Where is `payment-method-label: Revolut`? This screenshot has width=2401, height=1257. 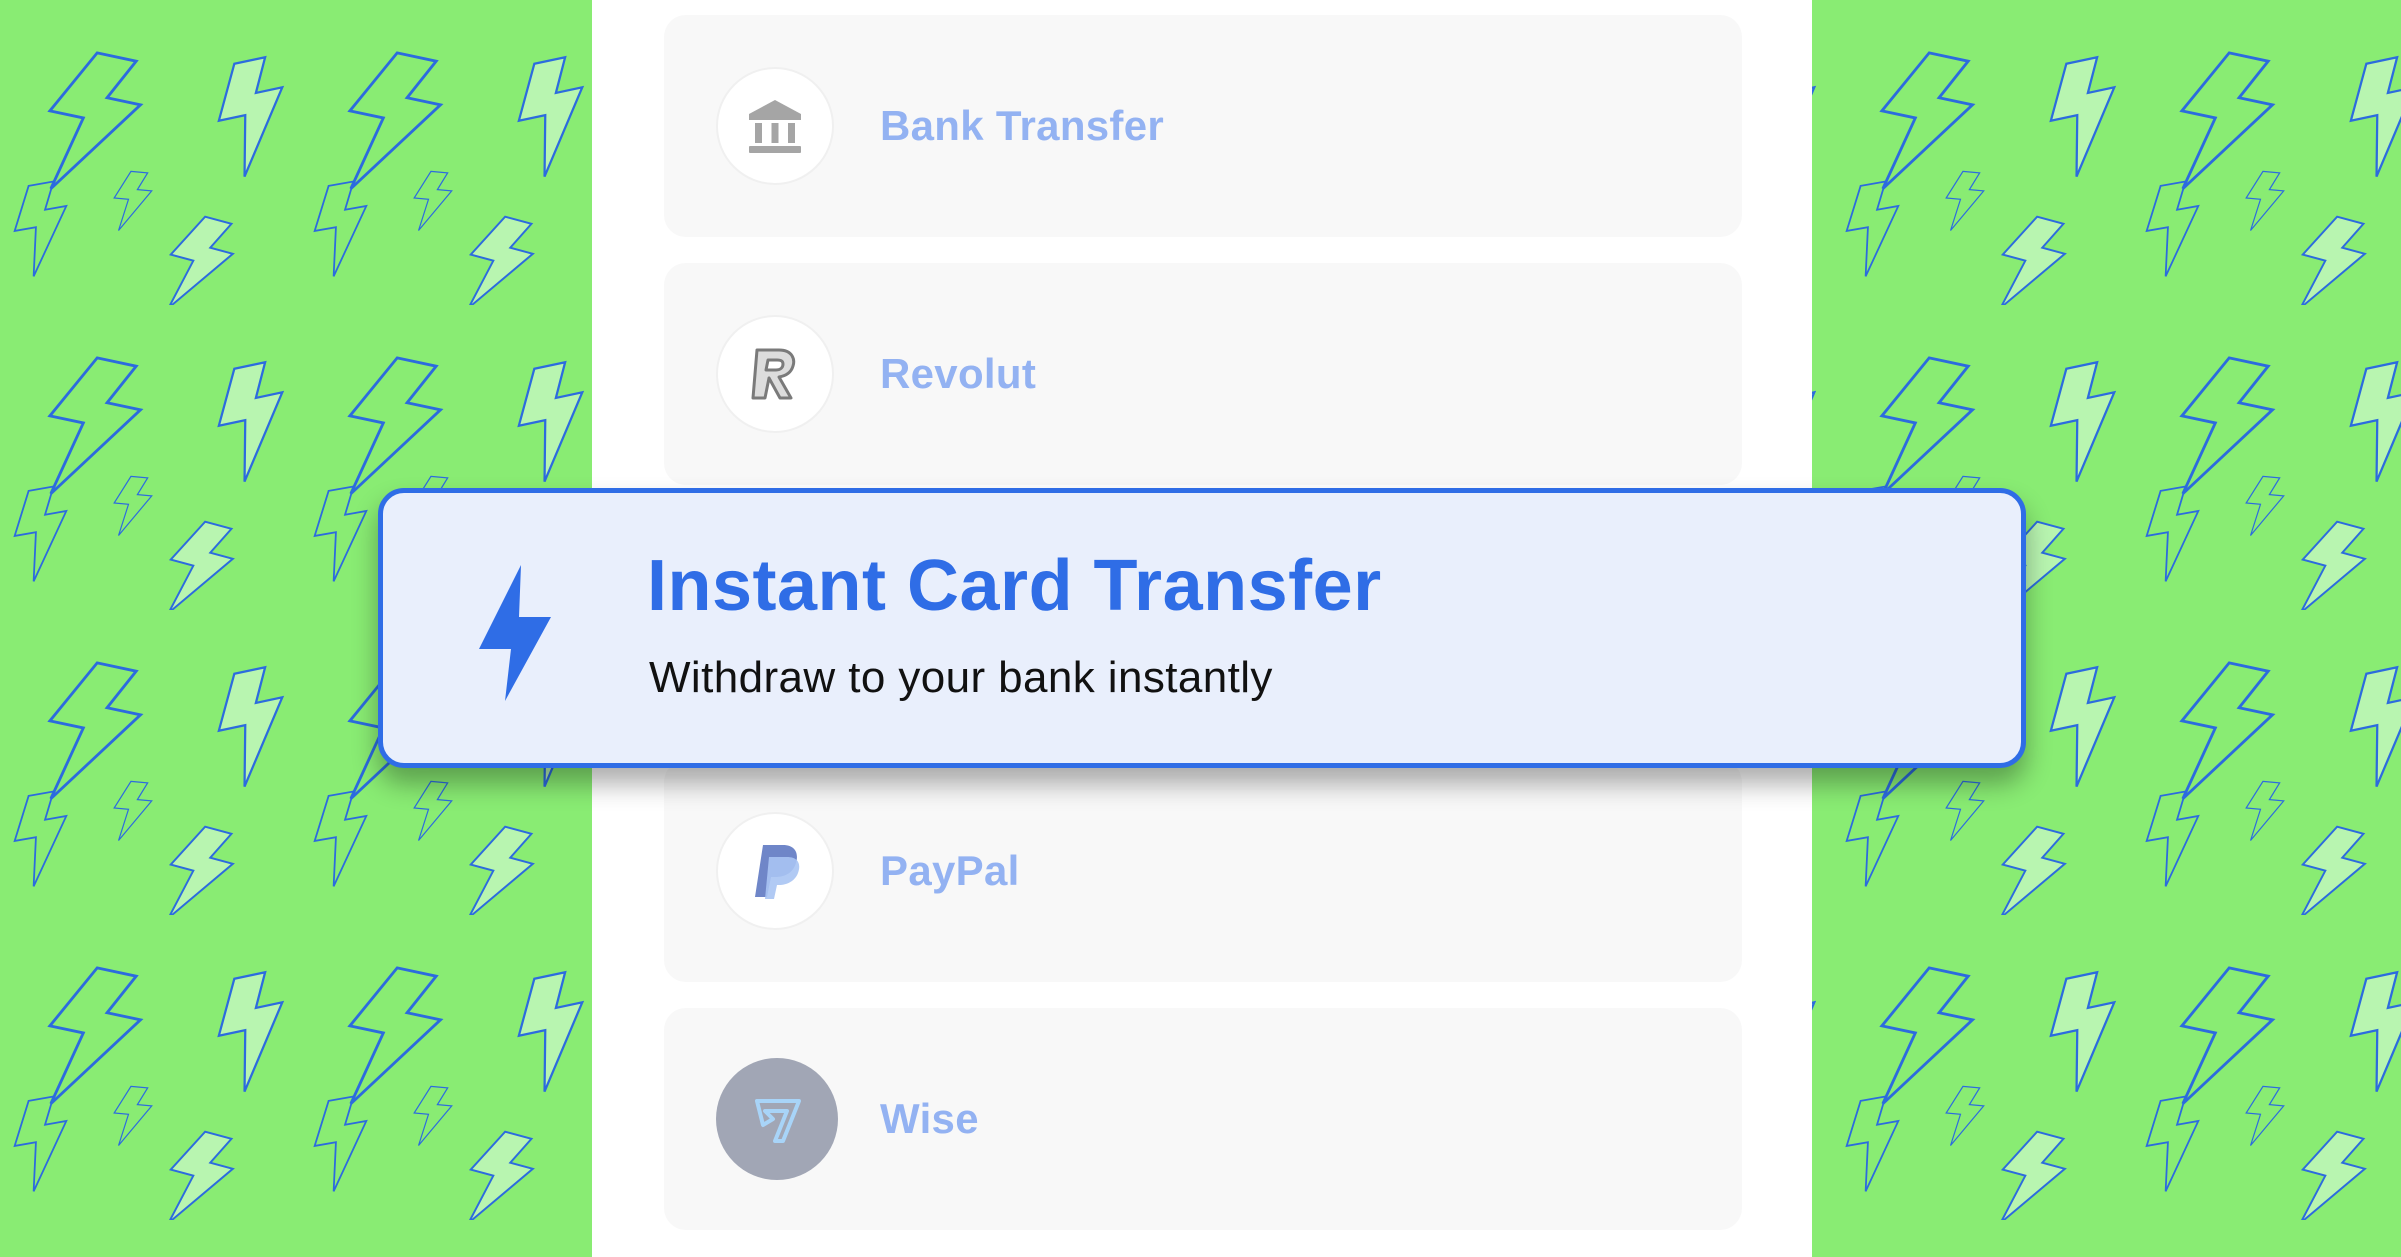
payment-method-label: Revolut is located at coordinates (958, 373).